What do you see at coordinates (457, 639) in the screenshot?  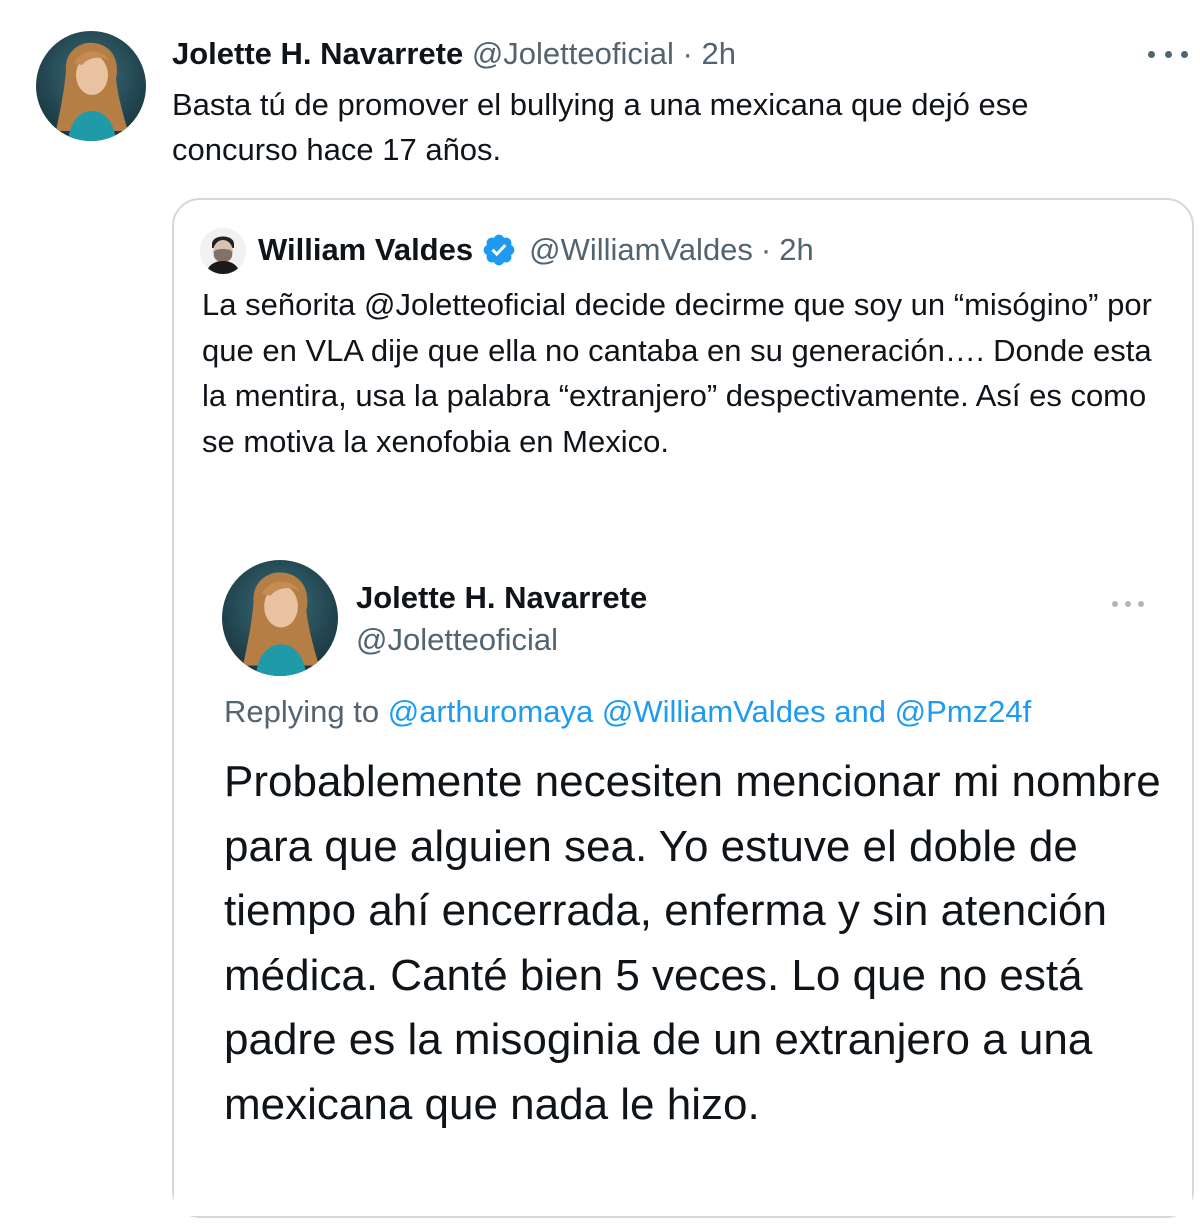 I see `embedded-author-handle: @Joletteoficial` at bounding box center [457, 639].